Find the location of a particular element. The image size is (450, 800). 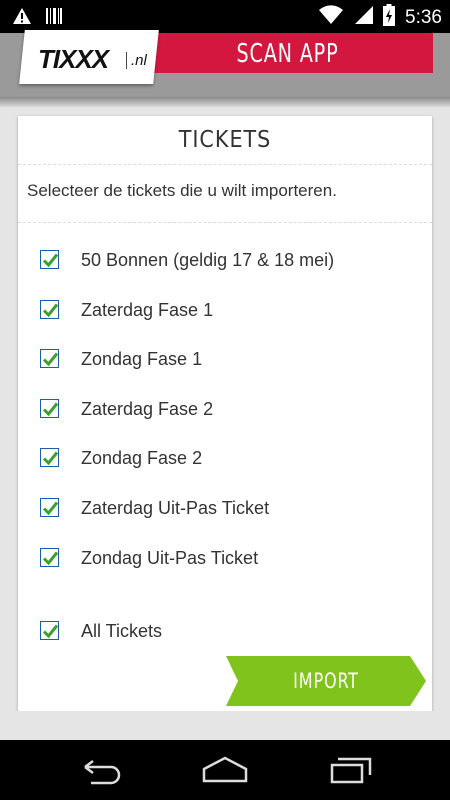

back-icon is located at coordinates (100, 774).